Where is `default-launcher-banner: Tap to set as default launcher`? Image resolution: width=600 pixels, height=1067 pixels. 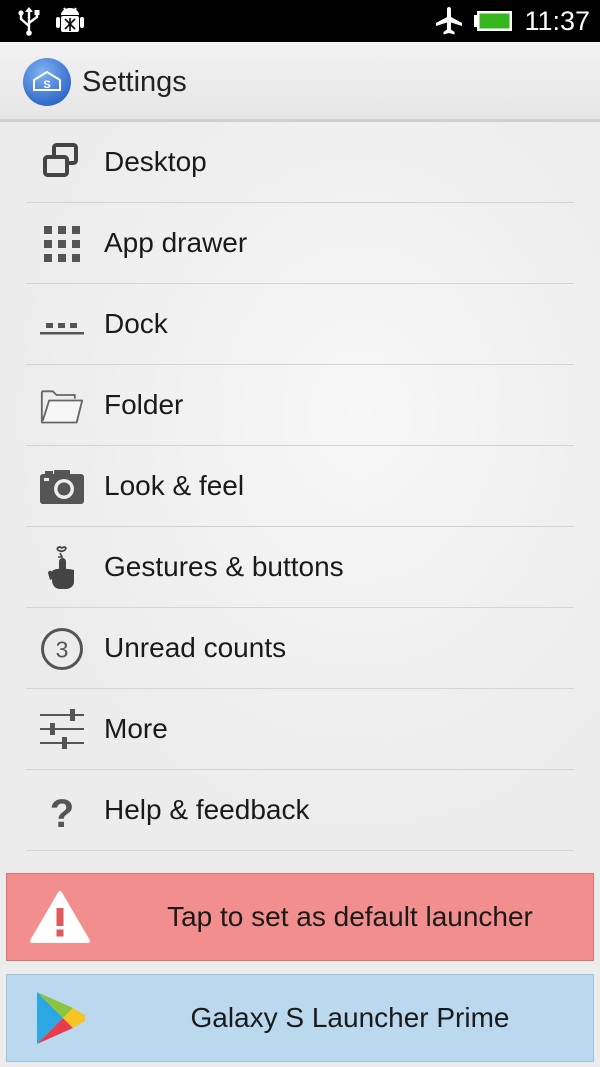
default-launcher-banner: Tap to set as default launcher is located at coordinates (300, 917).